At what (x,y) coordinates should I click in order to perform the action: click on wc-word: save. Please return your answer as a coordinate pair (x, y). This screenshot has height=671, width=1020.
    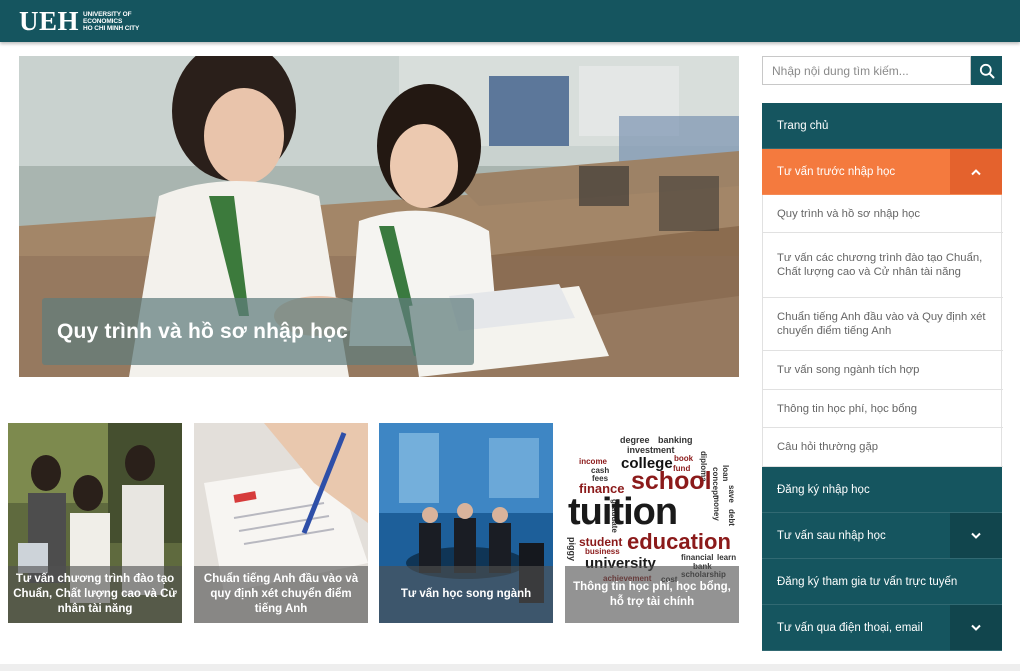
    Looking at the image, I should click on (731, 494).